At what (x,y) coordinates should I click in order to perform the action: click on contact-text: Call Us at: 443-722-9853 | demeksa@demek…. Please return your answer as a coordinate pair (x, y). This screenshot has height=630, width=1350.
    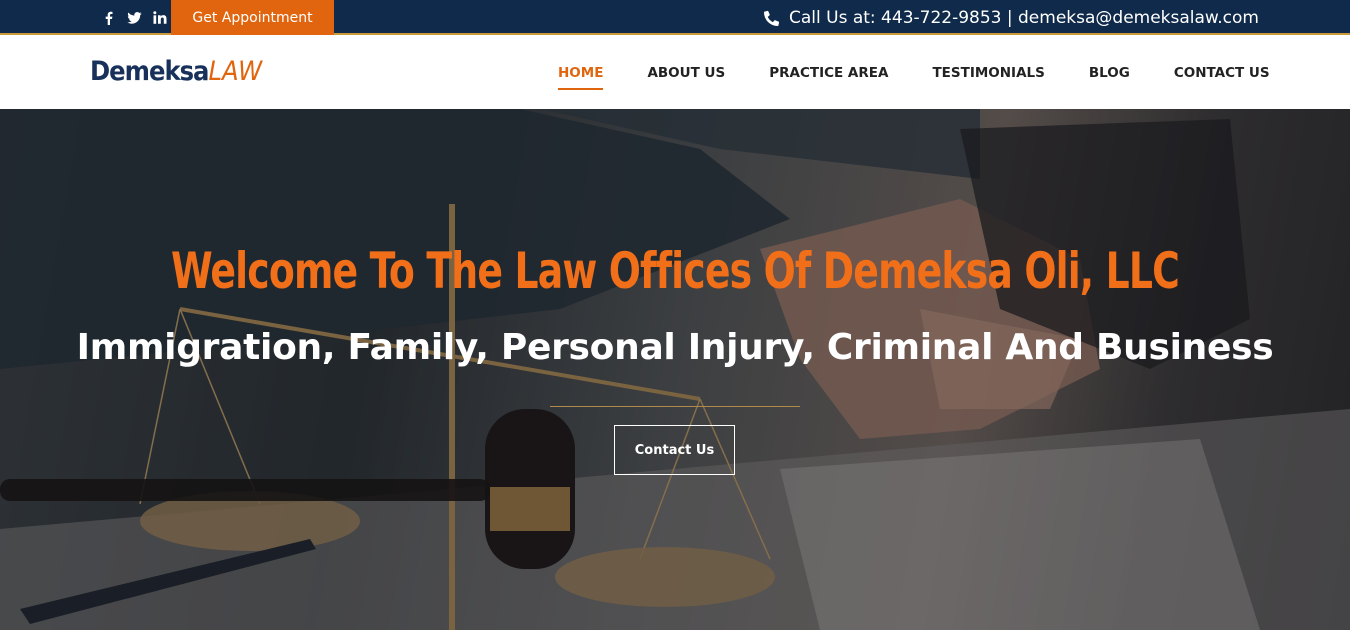
    Looking at the image, I should click on (1024, 17).